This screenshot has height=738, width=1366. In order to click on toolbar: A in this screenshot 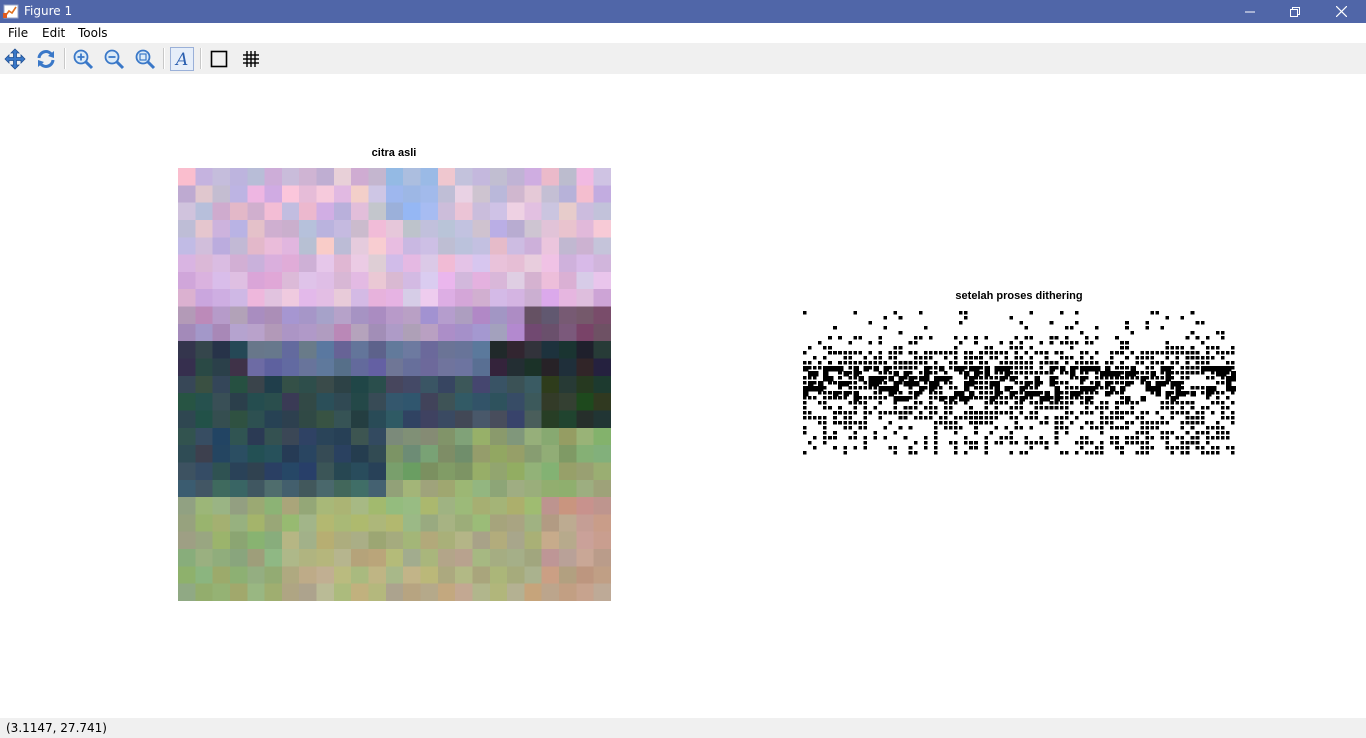, I will do `click(683, 58)`.